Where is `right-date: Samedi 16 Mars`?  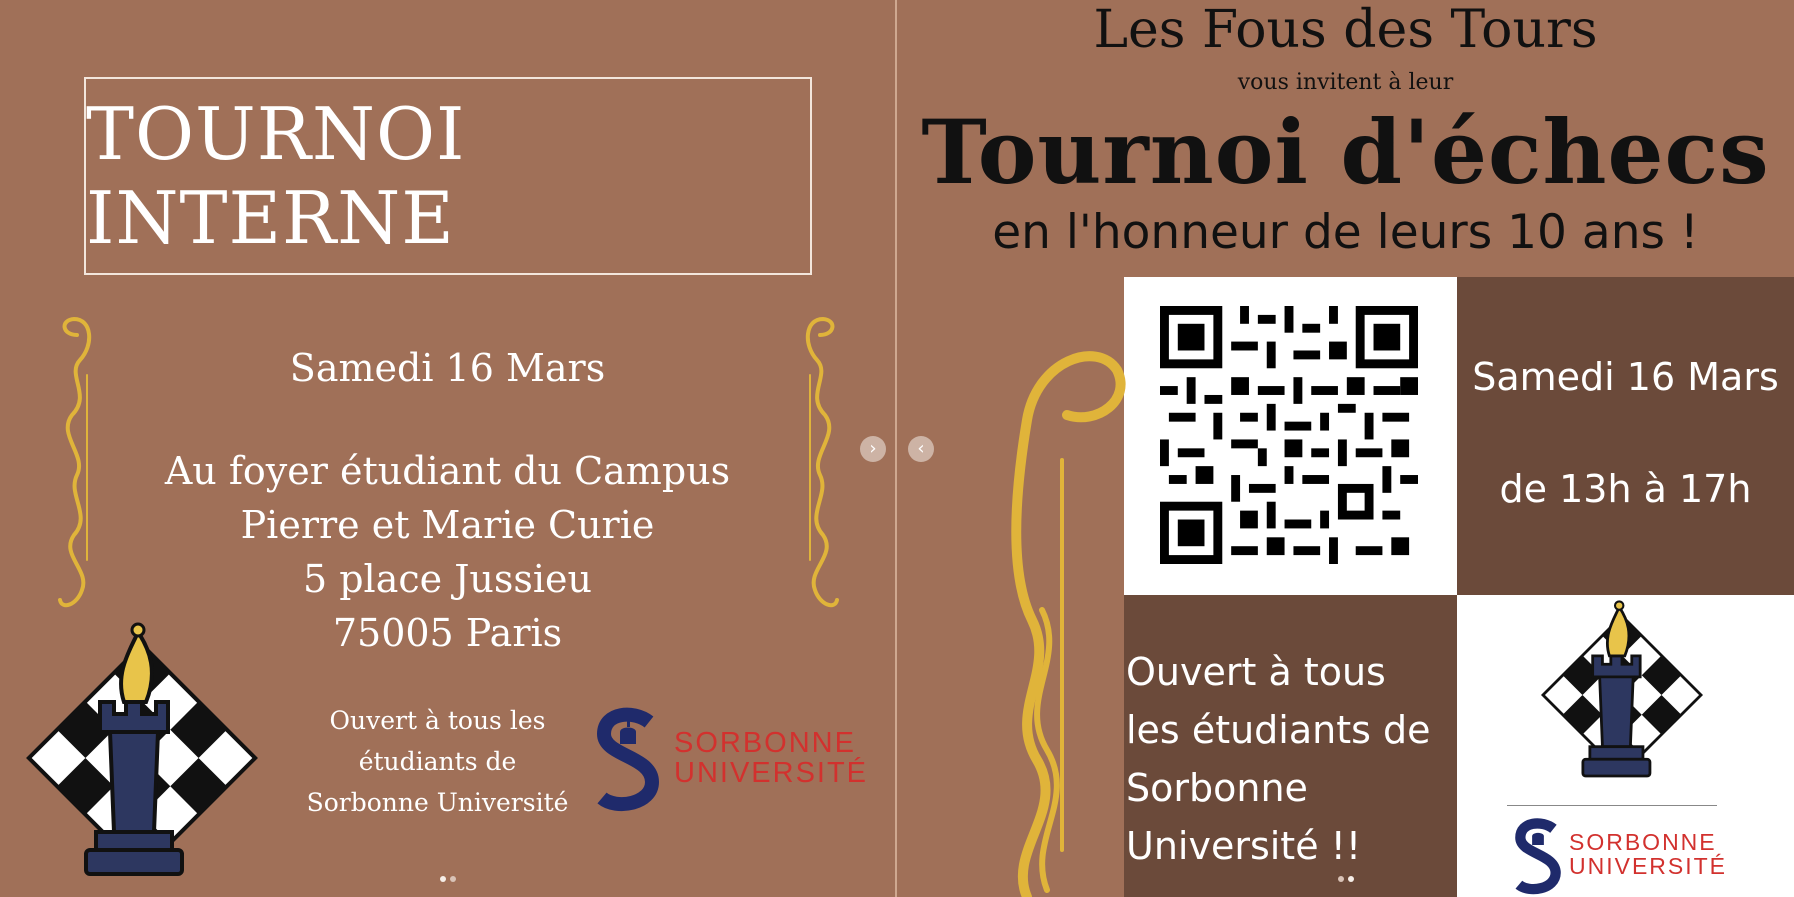
right-date: Samedi 16 Mars is located at coordinates (1625, 377).